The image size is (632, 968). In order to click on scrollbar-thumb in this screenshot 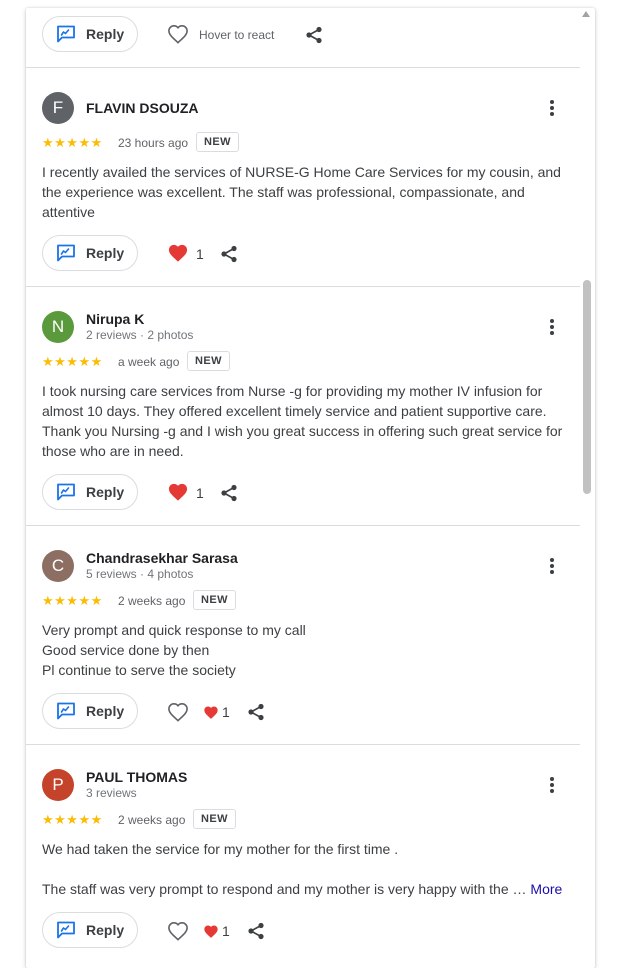, I will do `click(587, 387)`.